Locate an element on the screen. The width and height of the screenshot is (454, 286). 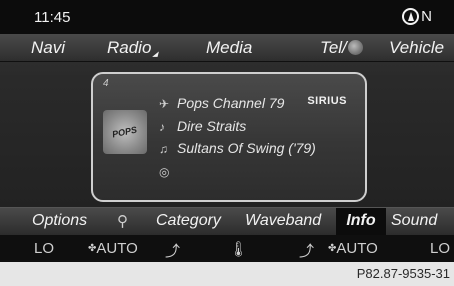
title-row: ♫ Sultans Of Swing ('79) is located at coordinates (237, 148).